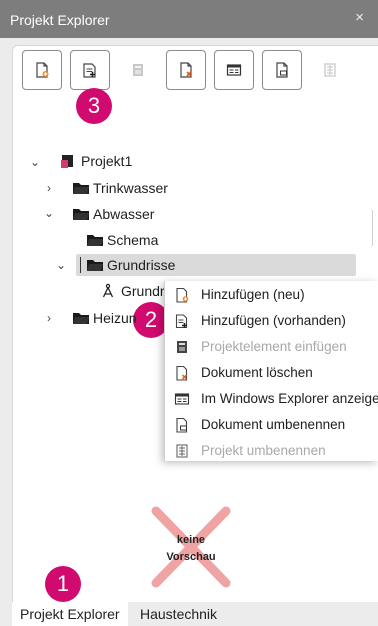  I want to click on callout-badge-1: 1, so click(63, 584).